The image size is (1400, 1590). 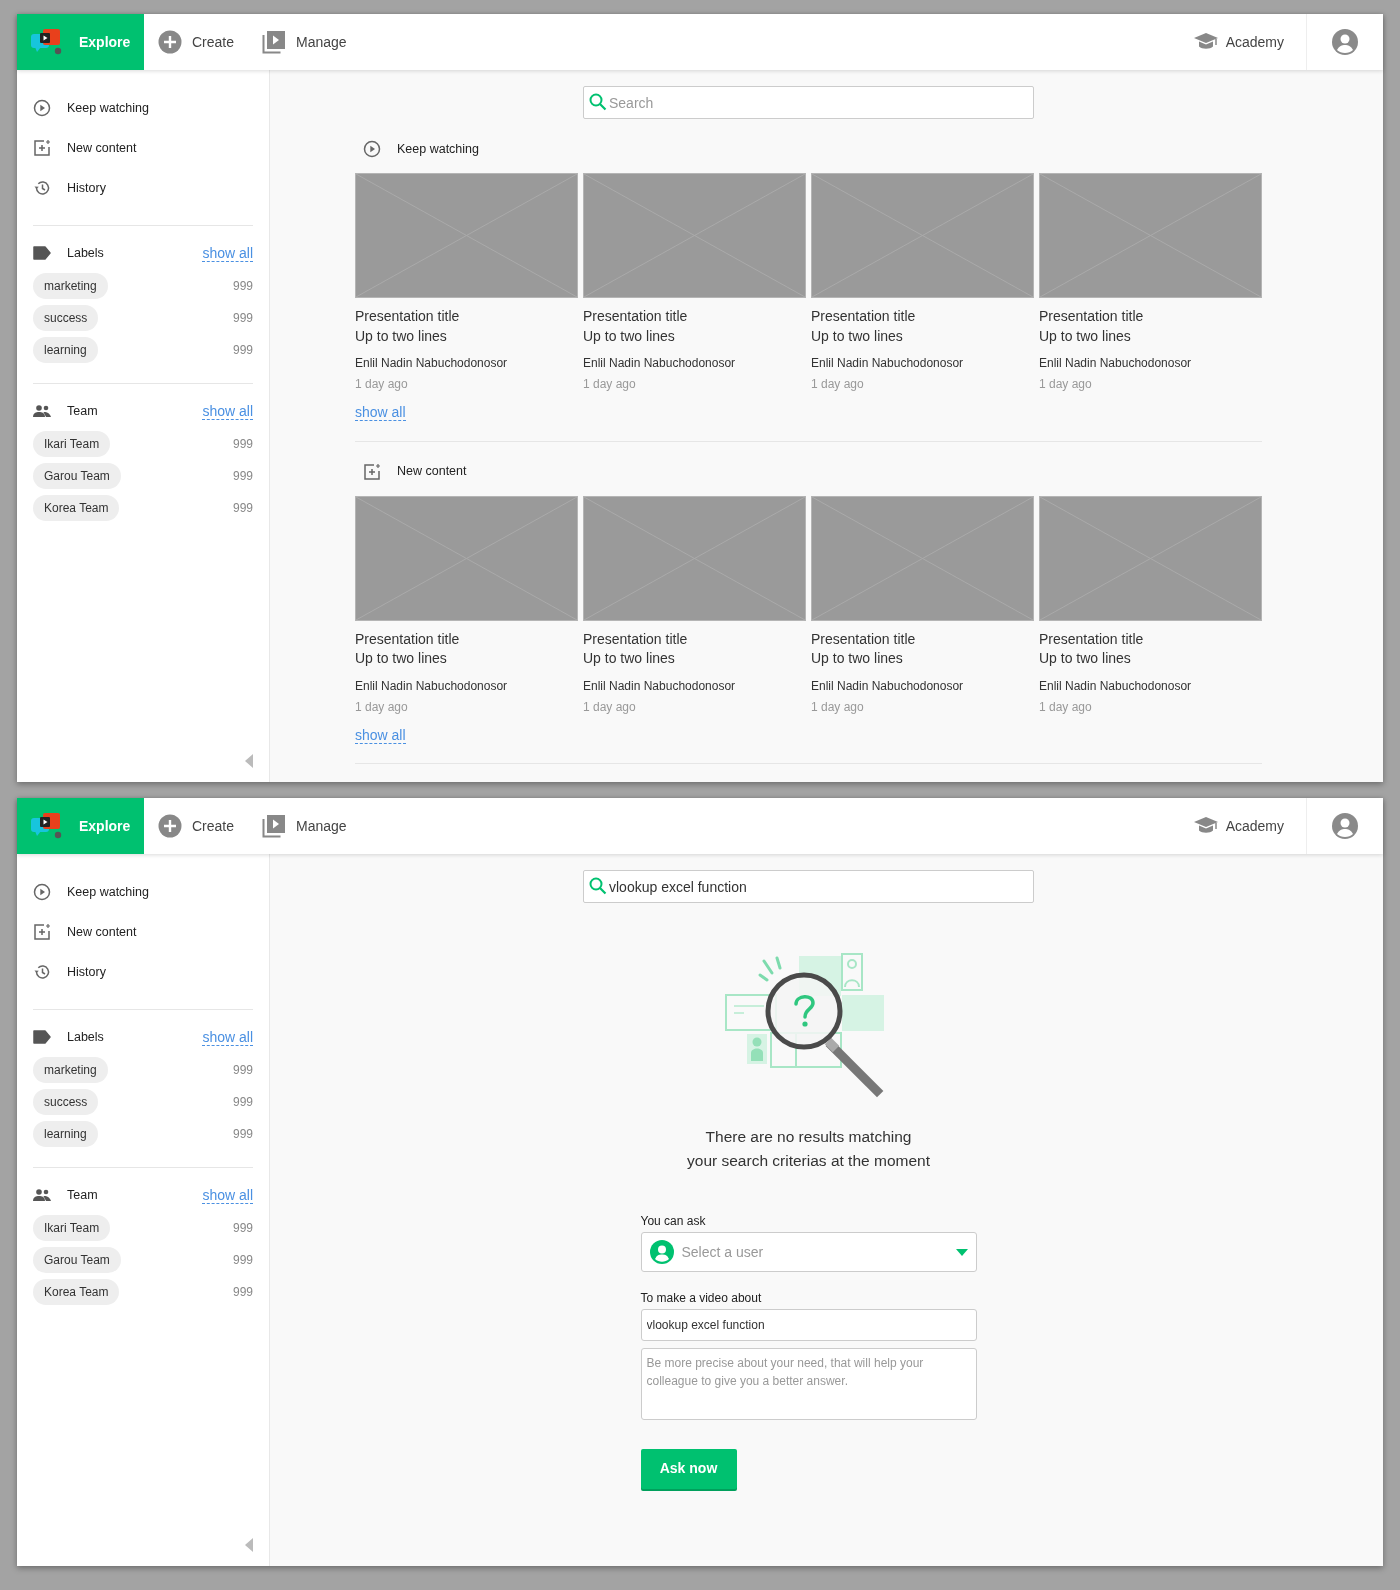 I want to click on field-label: To make a video about, so click(x=701, y=1298).